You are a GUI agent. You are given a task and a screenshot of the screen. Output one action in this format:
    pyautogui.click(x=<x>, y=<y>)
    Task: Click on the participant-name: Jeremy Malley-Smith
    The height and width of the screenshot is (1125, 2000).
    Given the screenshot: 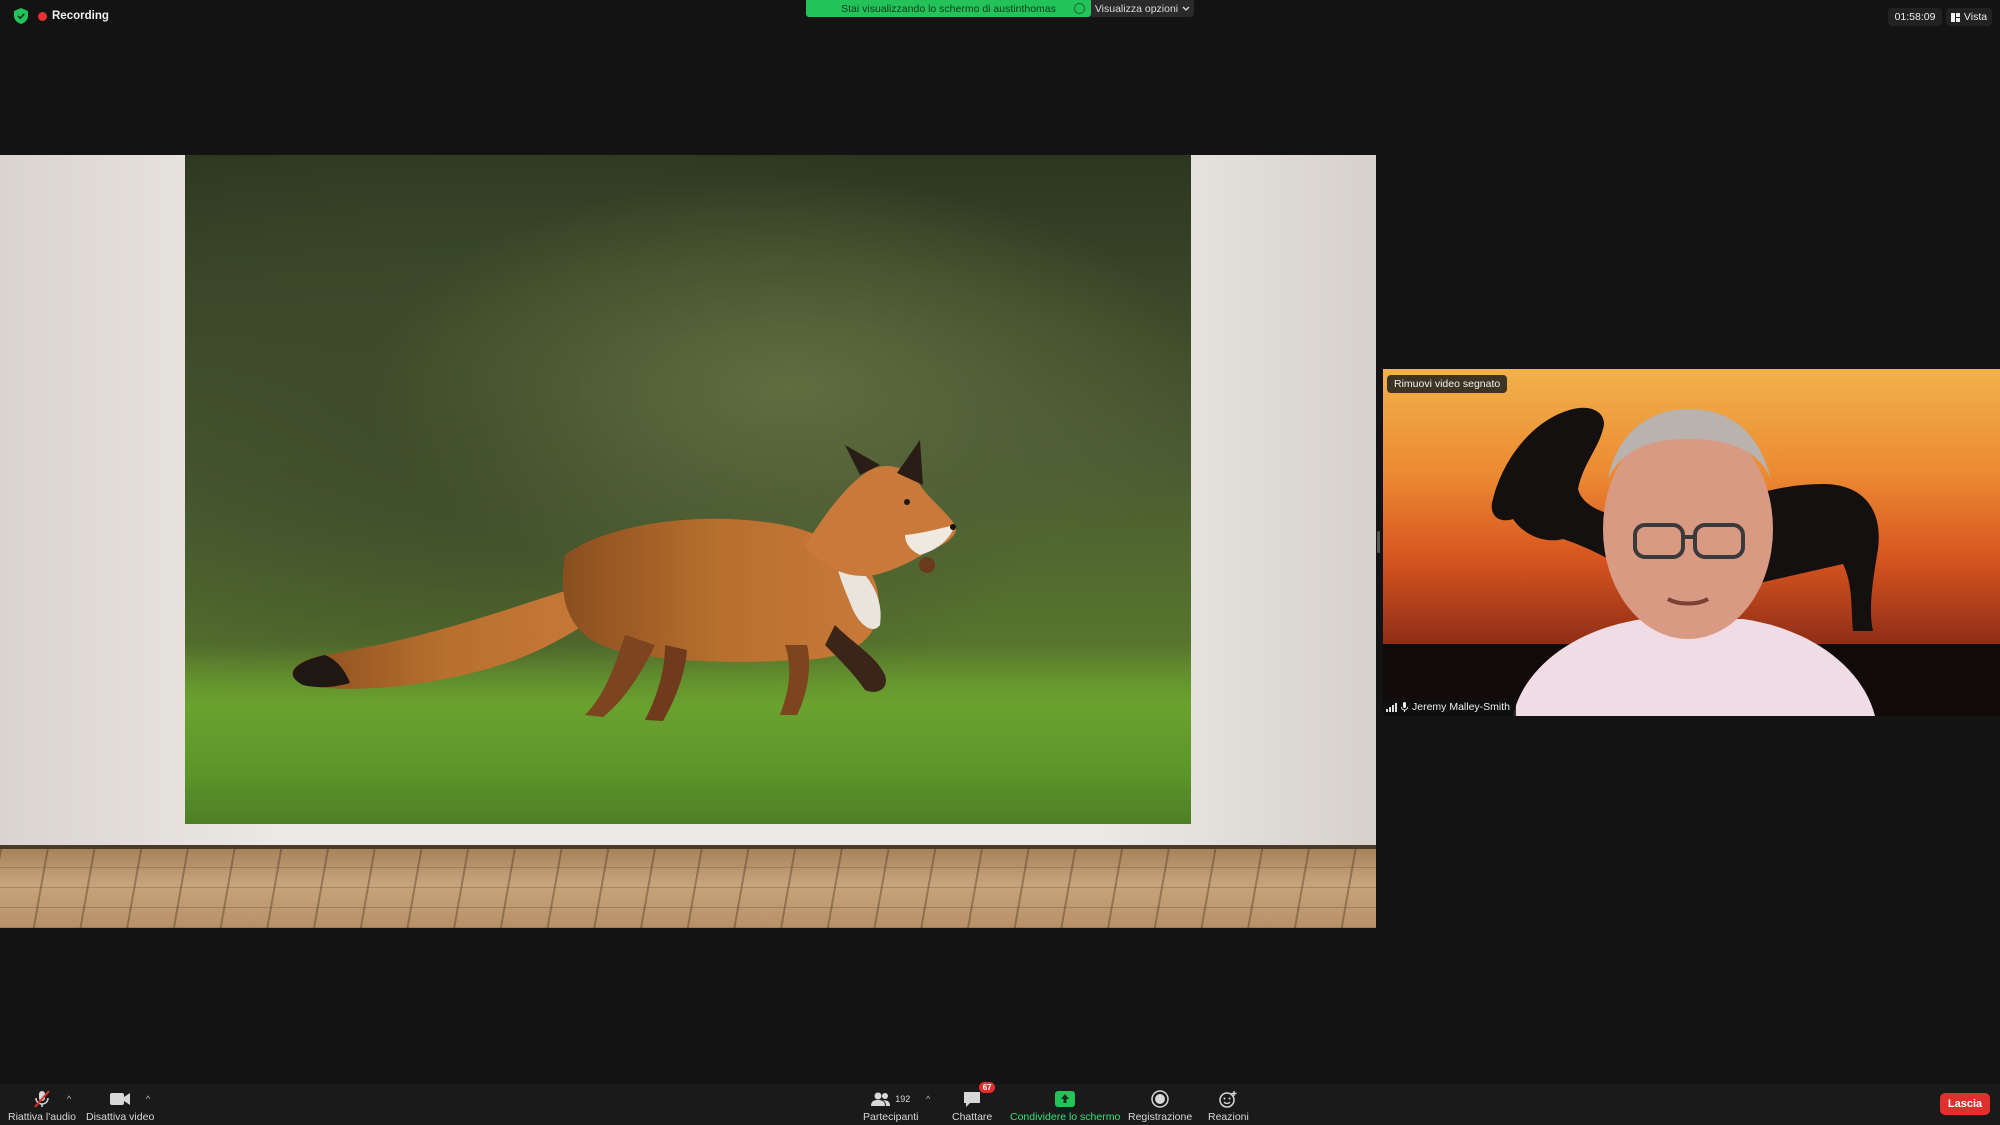 What is the action you would take?
    pyautogui.click(x=1461, y=707)
    